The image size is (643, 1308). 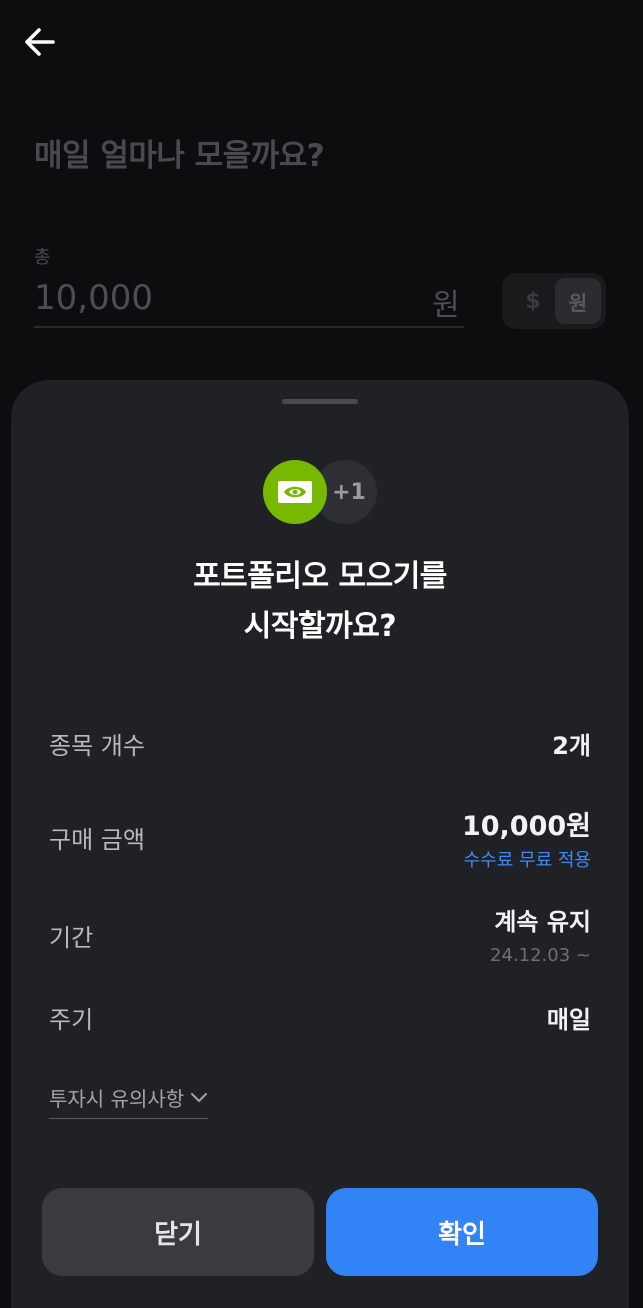 I want to click on fee-free-note: 수수료 무료 적용, so click(x=527, y=860).